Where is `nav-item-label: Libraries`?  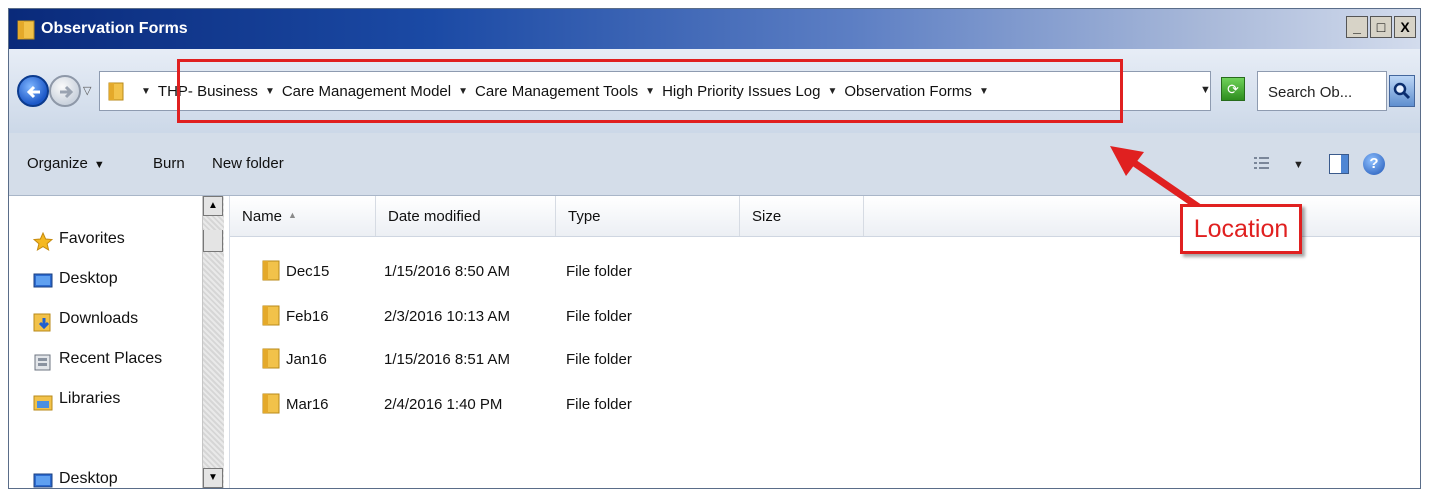 nav-item-label: Libraries is located at coordinates (90, 398).